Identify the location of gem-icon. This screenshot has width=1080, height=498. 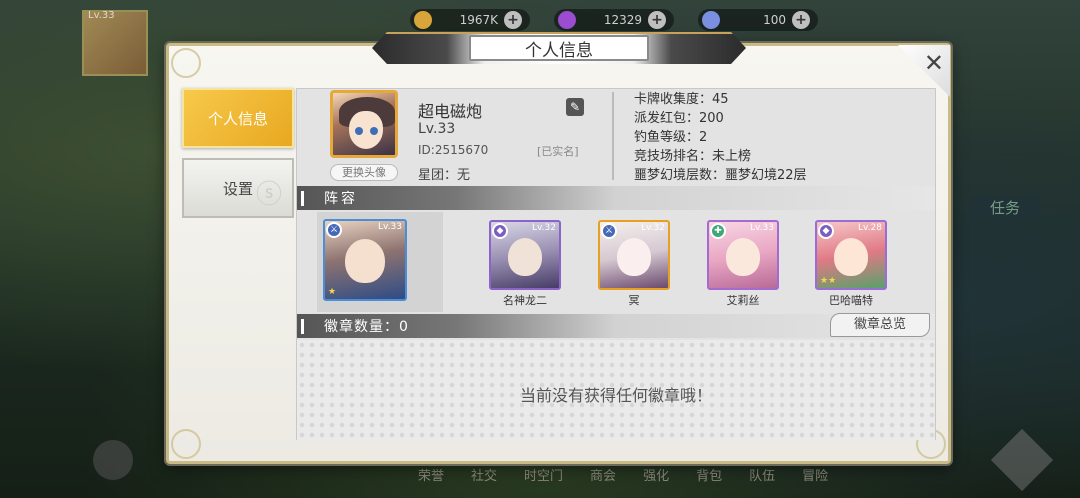
(567, 20).